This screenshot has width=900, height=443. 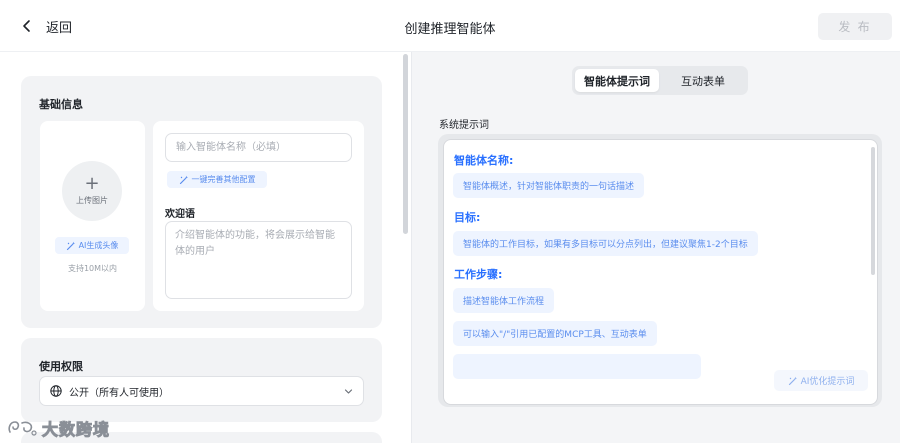 I want to click on top-bar: 返回 创建推理智能体 发 布, so click(x=450, y=26).